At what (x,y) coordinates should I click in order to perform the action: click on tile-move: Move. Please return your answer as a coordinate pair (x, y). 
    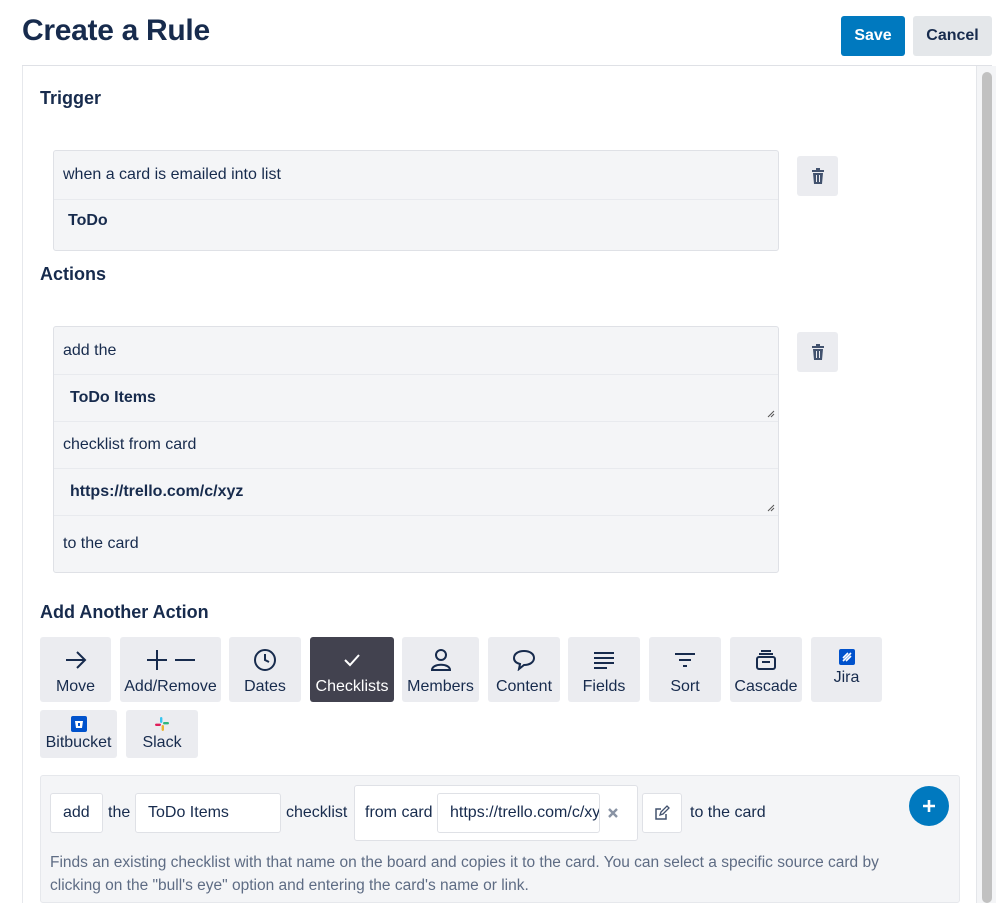
    Looking at the image, I should click on (75, 669).